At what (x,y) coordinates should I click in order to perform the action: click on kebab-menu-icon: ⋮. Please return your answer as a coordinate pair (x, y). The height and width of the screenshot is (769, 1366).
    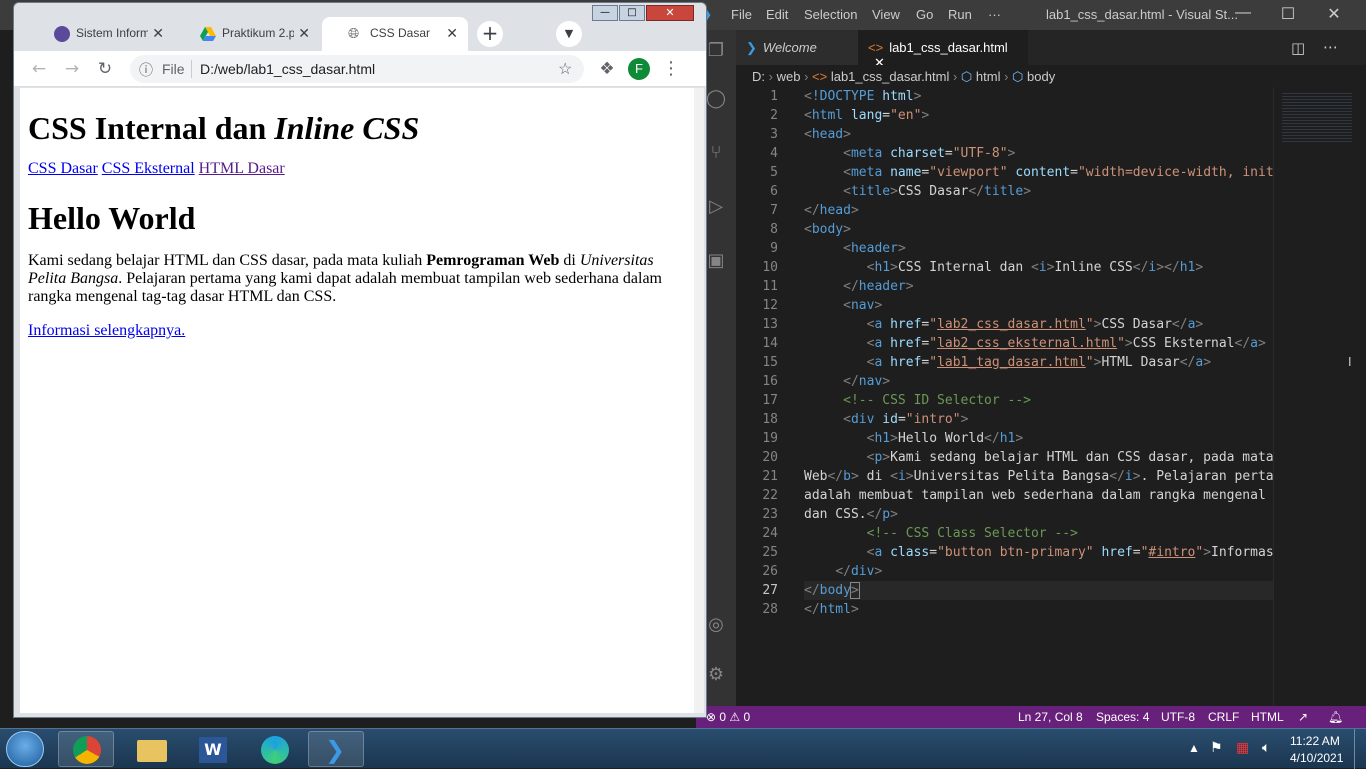
    Looking at the image, I should click on (671, 69).